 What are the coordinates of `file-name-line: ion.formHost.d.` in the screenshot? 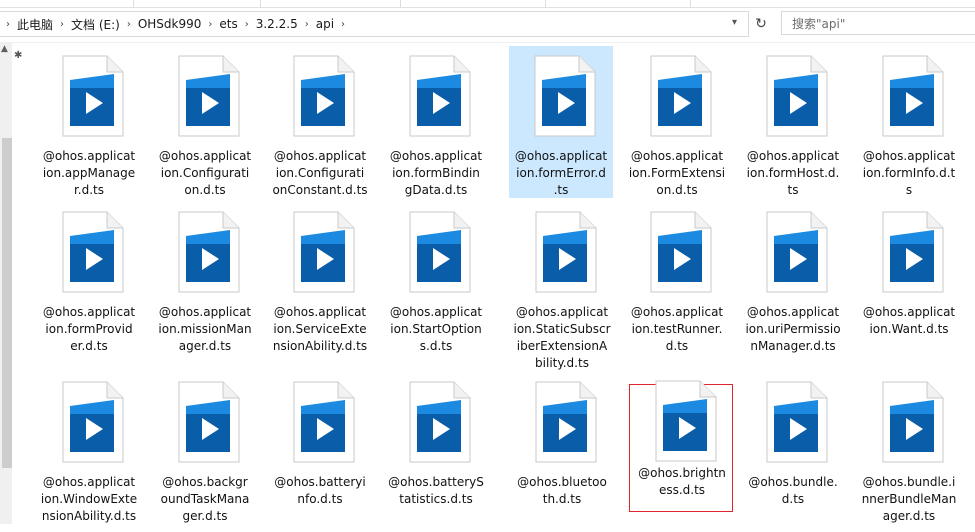 It's located at (793, 173).